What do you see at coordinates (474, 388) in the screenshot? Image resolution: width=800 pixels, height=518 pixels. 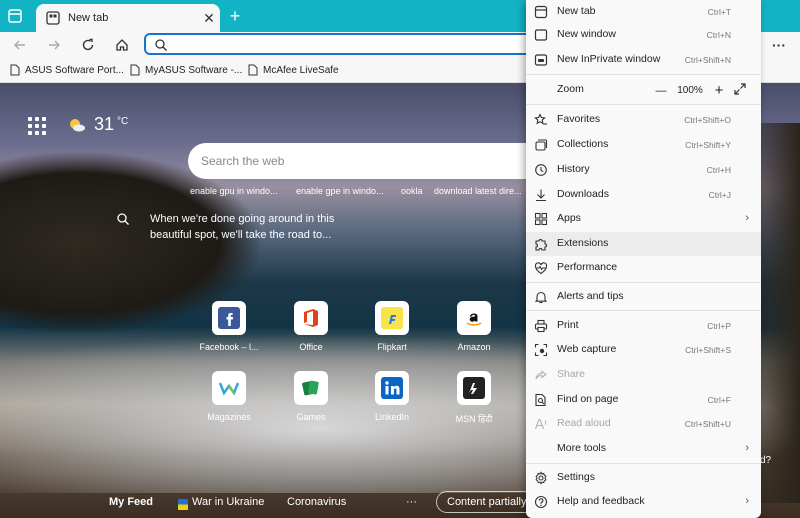 I see `msn-icon` at bounding box center [474, 388].